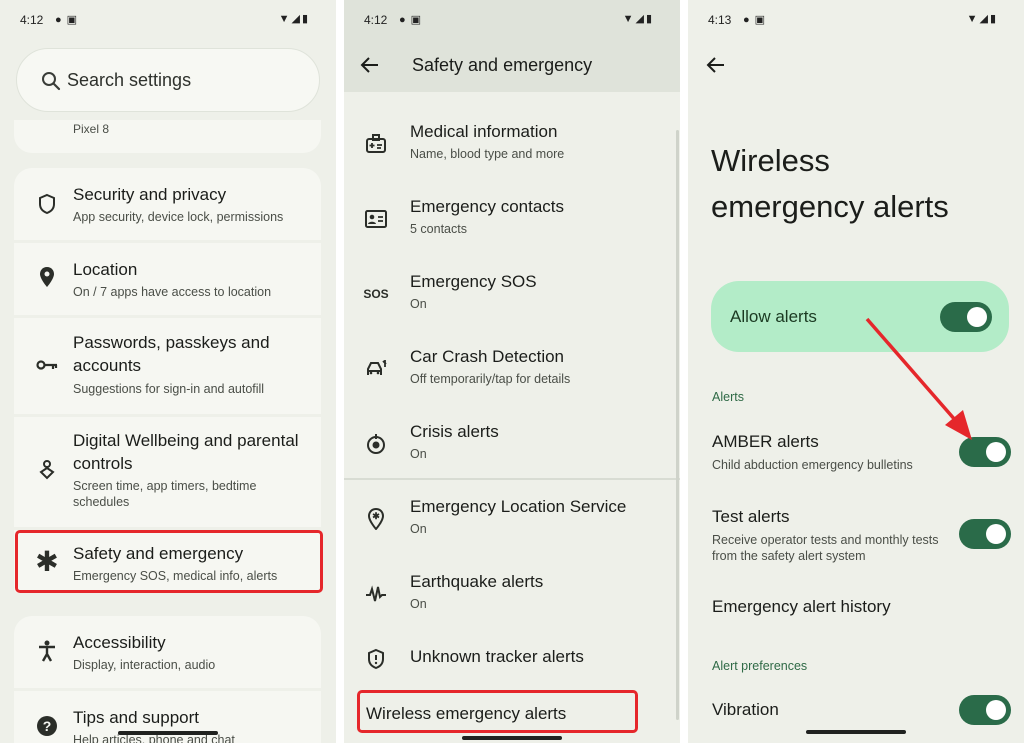 This screenshot has height=743, width=1024. Describe the element at coordinates (454, 431) in the screenshot. I see `item-title: Crisis alerts` at that location.